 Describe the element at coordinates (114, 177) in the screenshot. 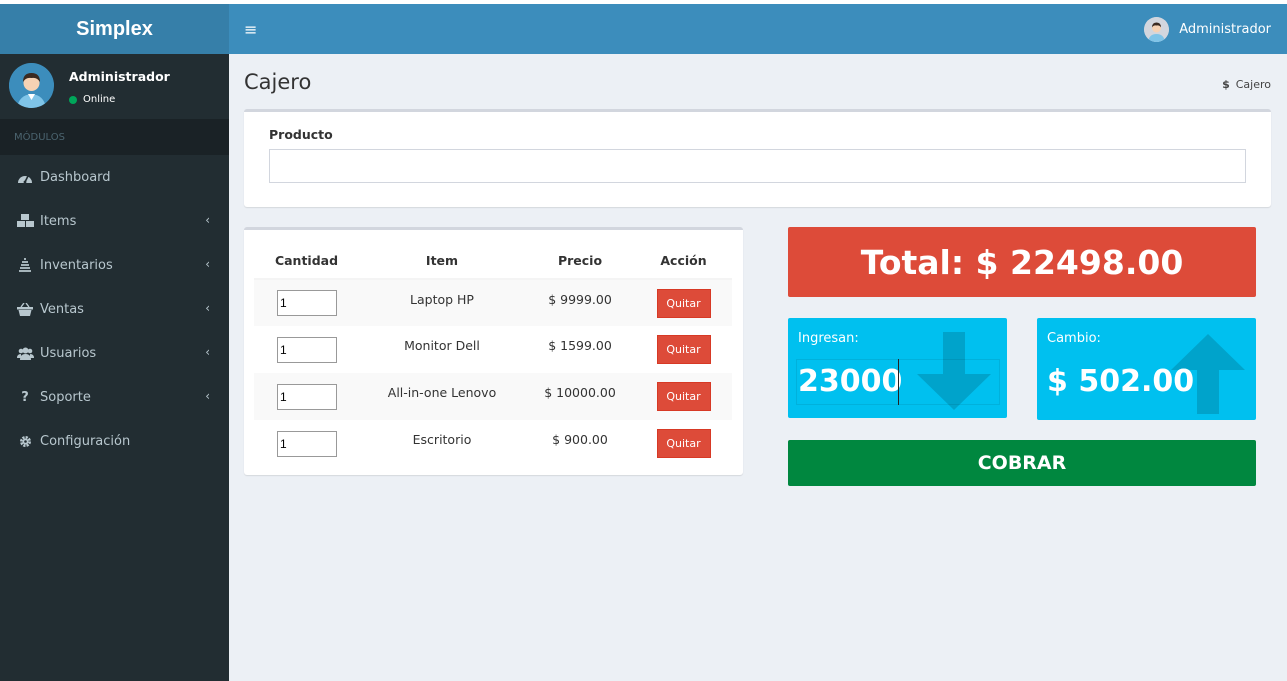

I see `sidebar-item-dashboard: Dashboard` at that location.